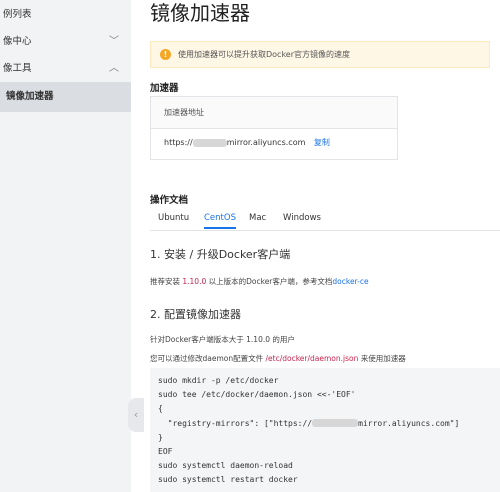 The image size is (500, 492). I want to click on docker-ce-link: docker-ce, so click(350, 281).